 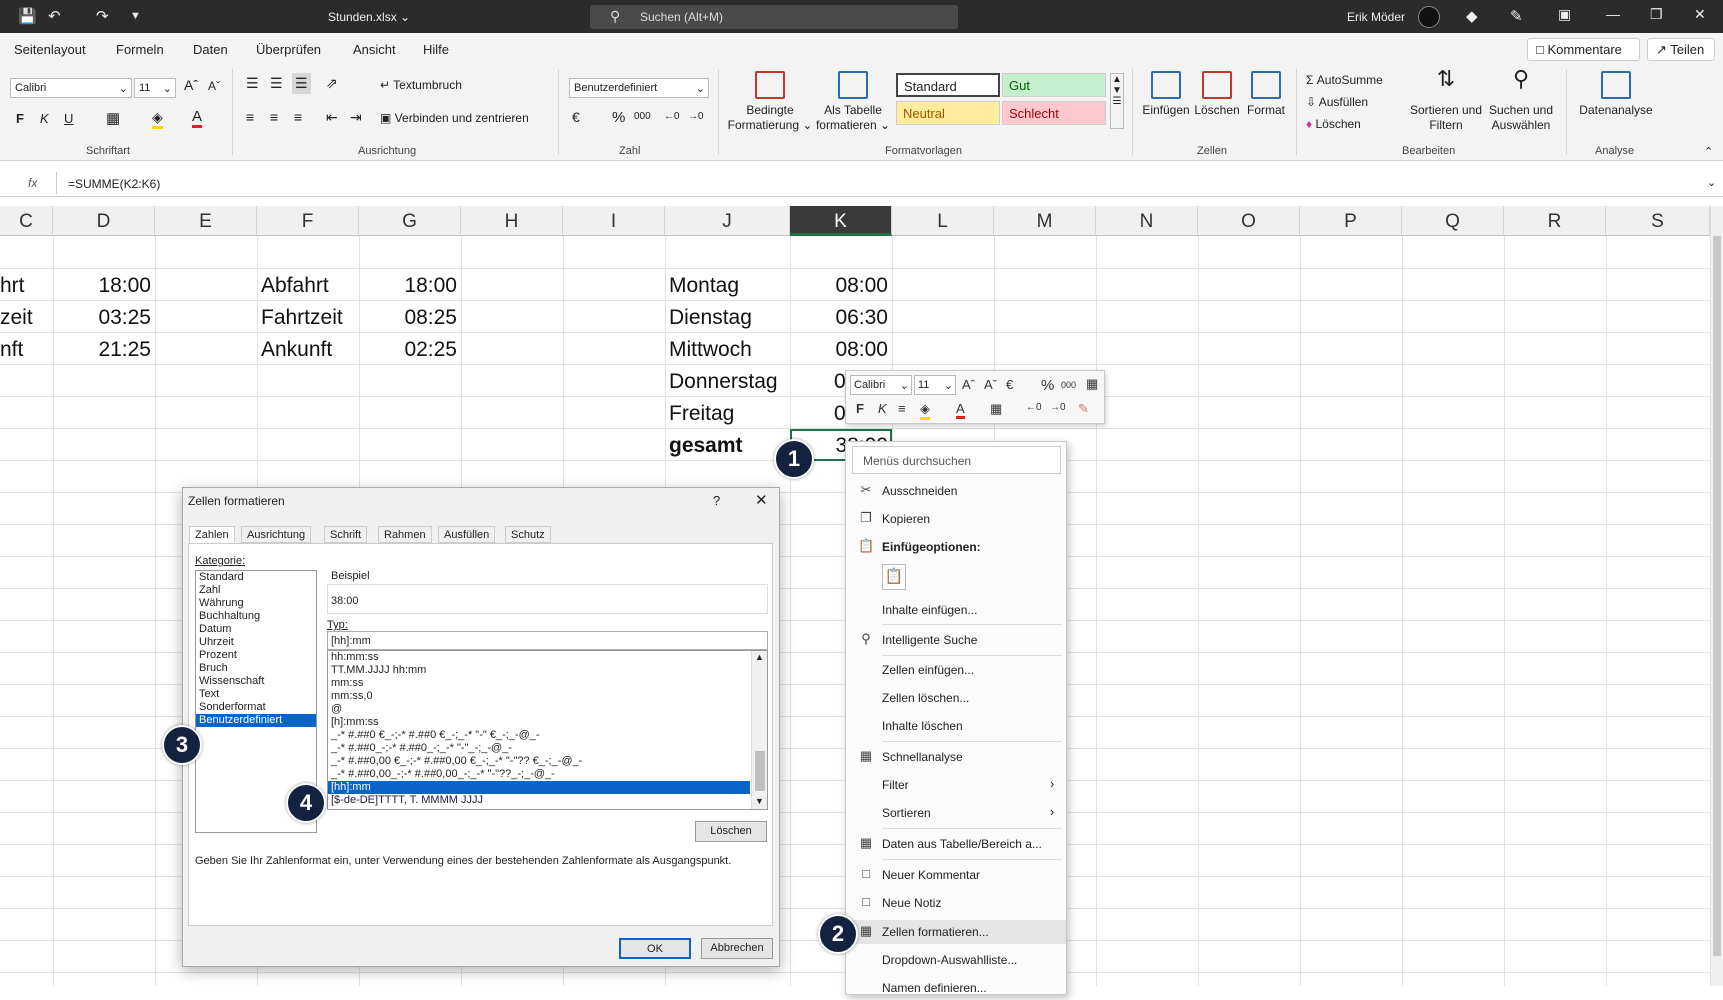 What do you see at coordinates (1166, 94) in the screenshot?
I see `insert-cells-button: Einfügen` at bounding box center [1166, 94].